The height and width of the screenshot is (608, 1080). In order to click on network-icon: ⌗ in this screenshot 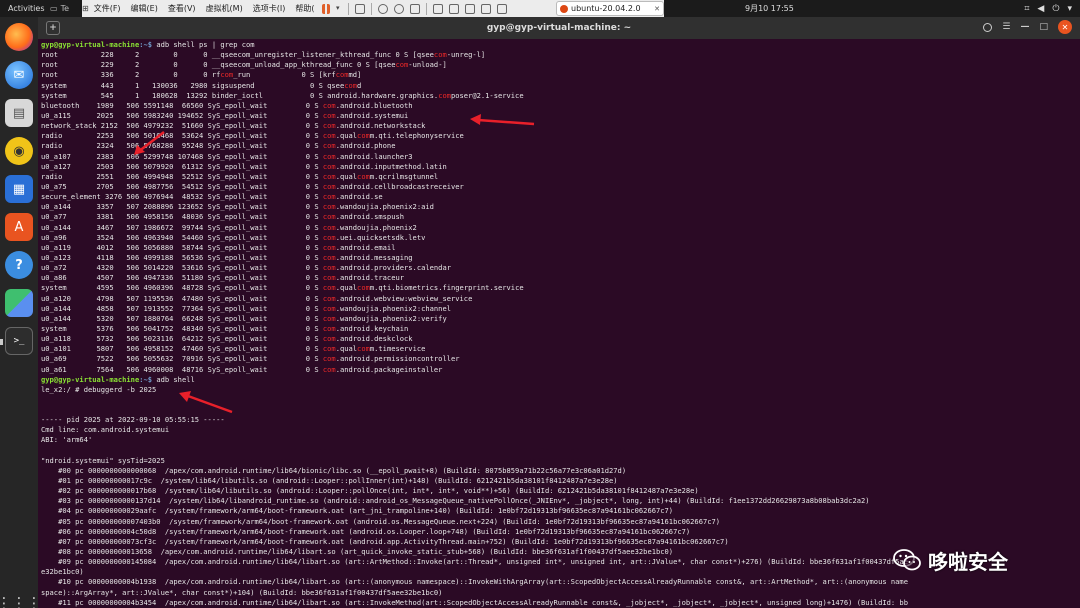, I will do `click(1026, 9)`.